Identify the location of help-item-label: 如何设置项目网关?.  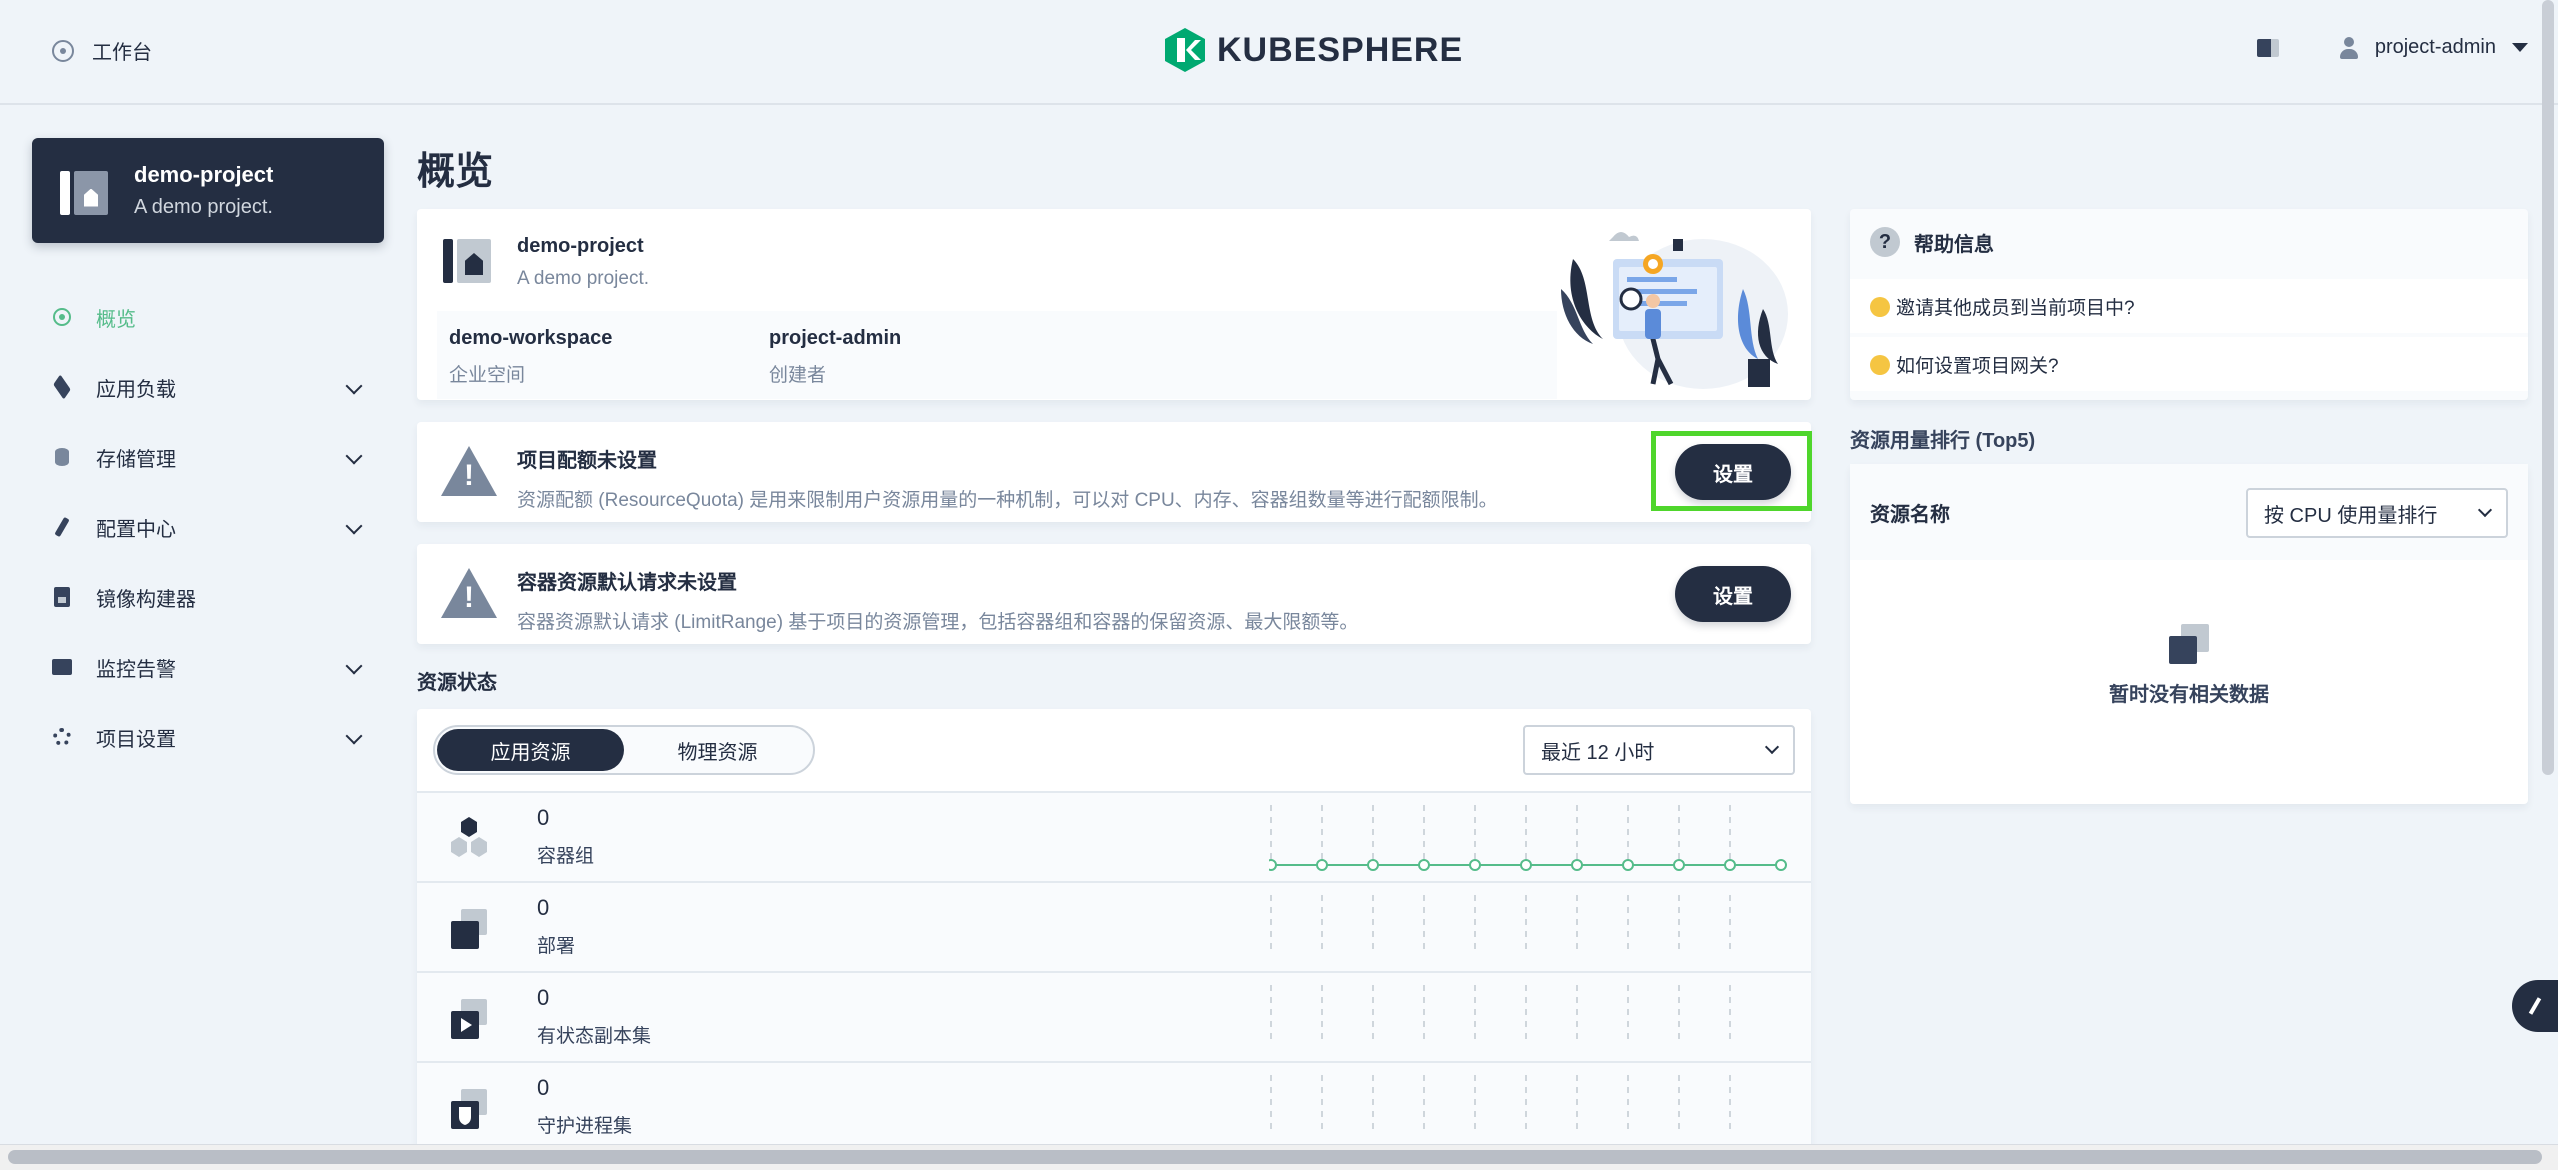
(1977, 366).